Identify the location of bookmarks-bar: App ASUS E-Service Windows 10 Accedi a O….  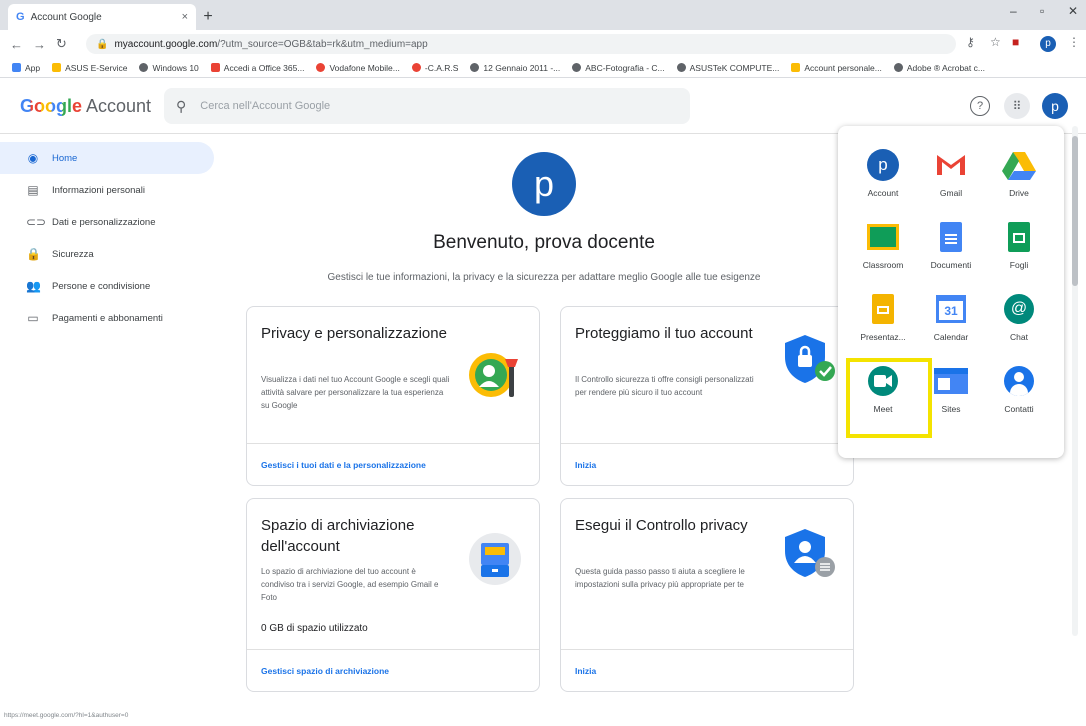
(543, 68).